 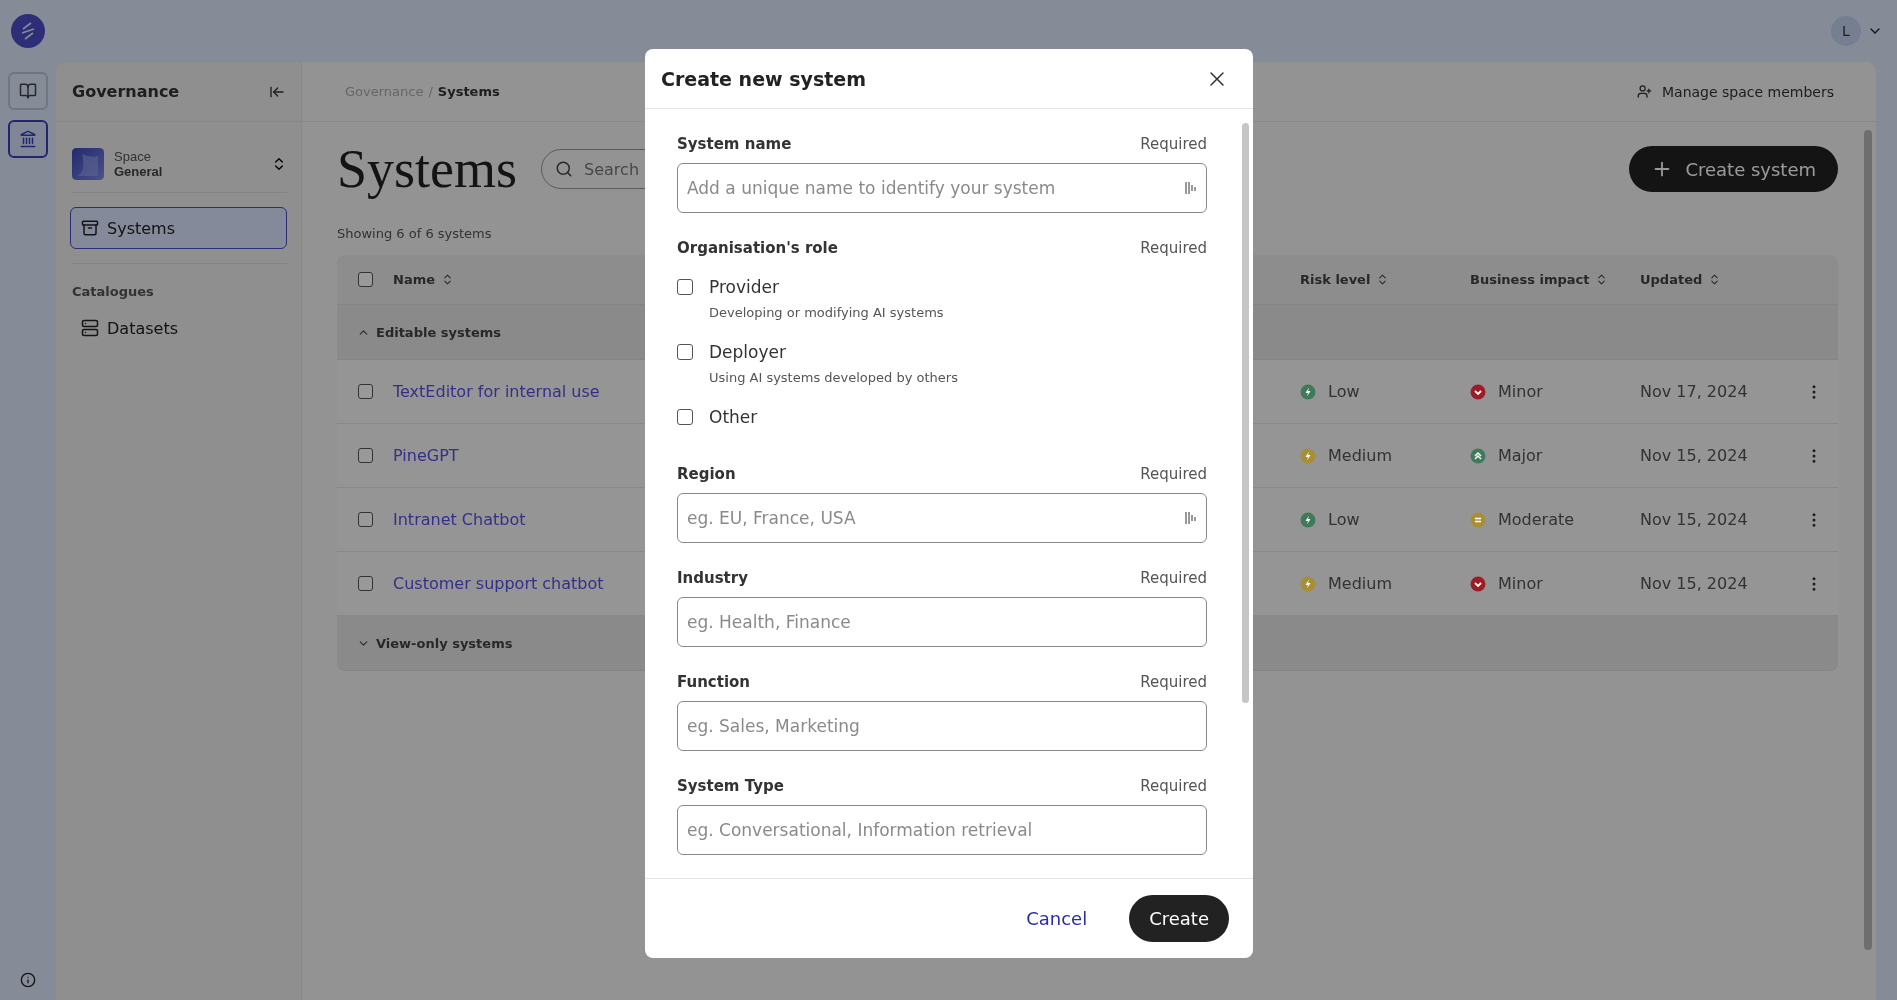 I want to click on result-count: Showing 6 of 6 systems, so click(x=415, y=233).